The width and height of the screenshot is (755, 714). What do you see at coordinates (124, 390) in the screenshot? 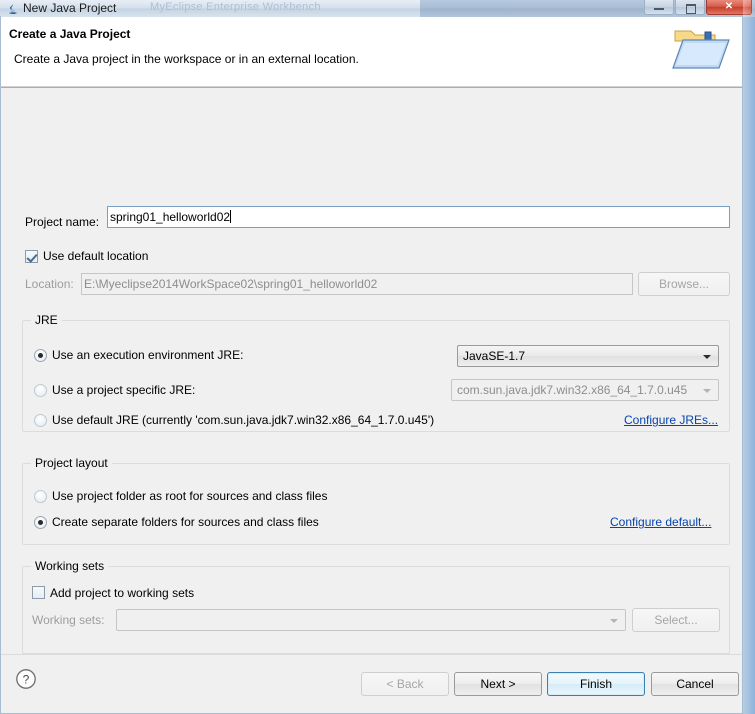
I see `jre-project-specific-label: Use a project specific JRE:` at bounding box center [124, 390].